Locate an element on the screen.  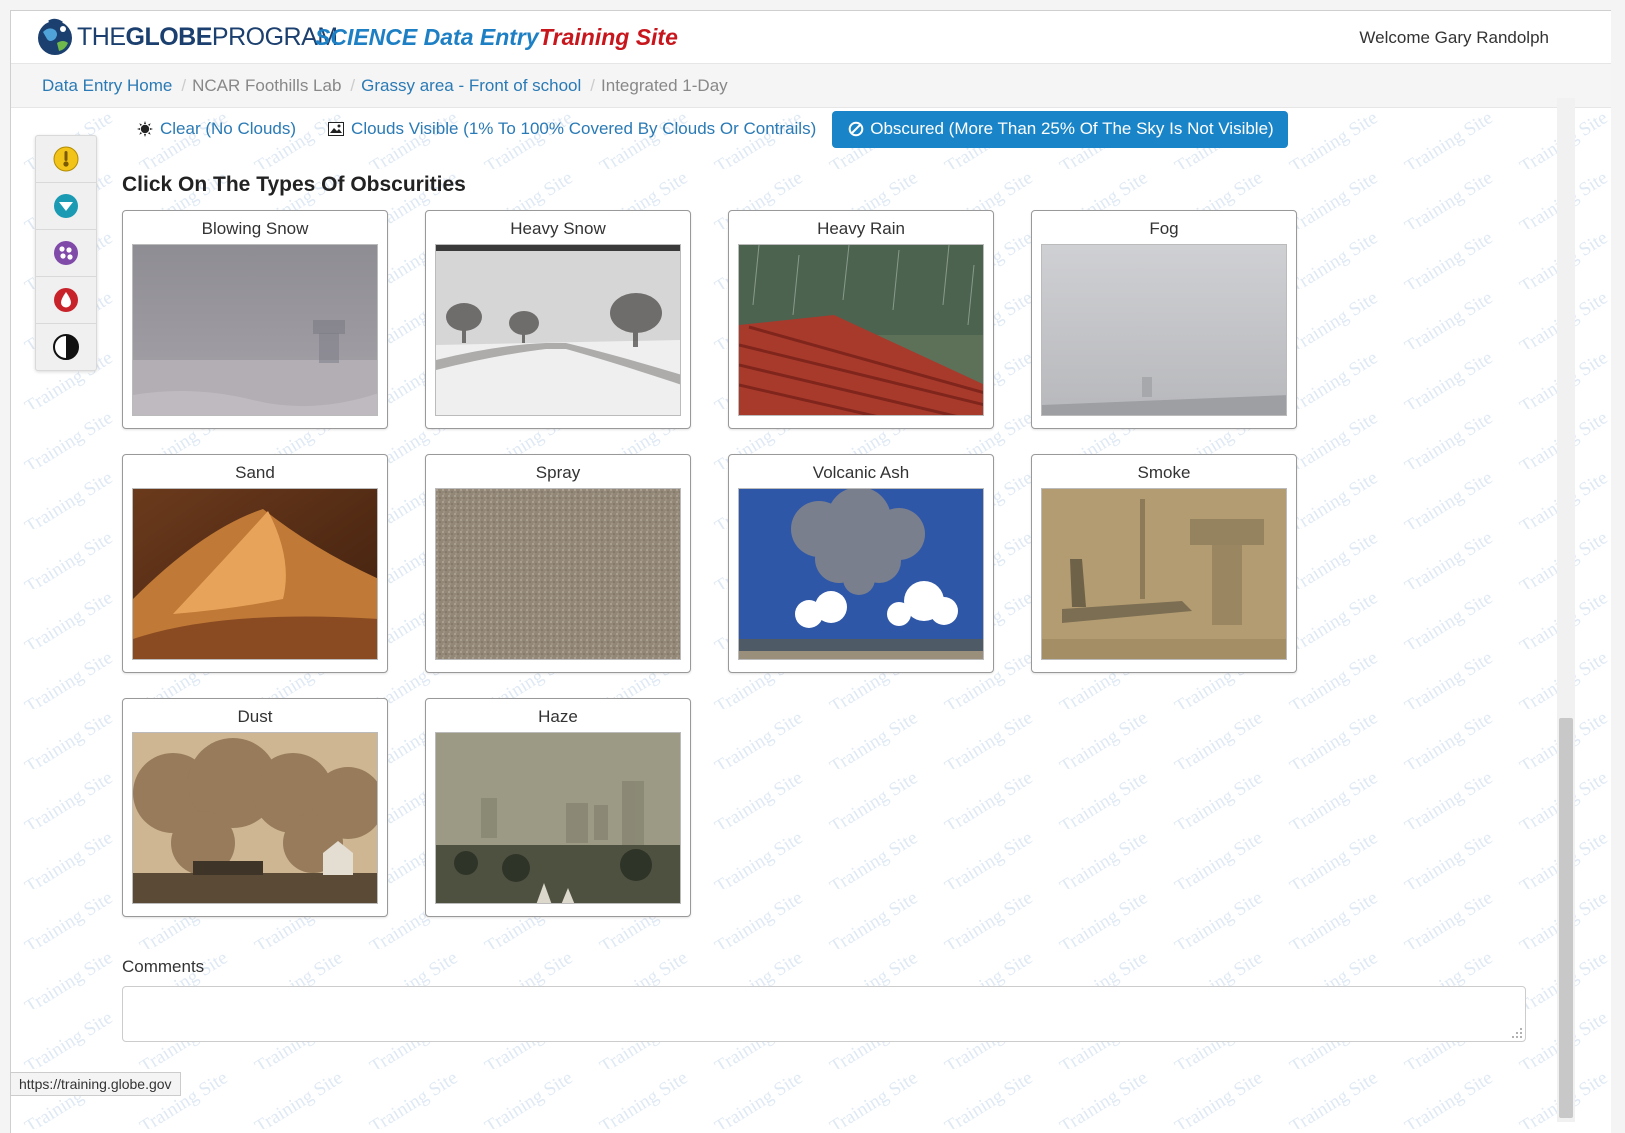
humidity-icon is located at coordinates (66, 300).